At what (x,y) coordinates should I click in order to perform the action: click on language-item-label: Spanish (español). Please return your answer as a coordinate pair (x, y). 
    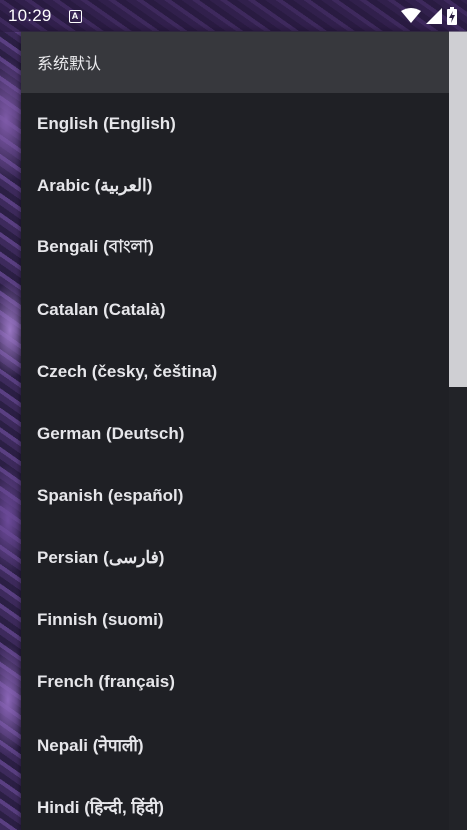
    Looking at the image, I should click on (110, 495).